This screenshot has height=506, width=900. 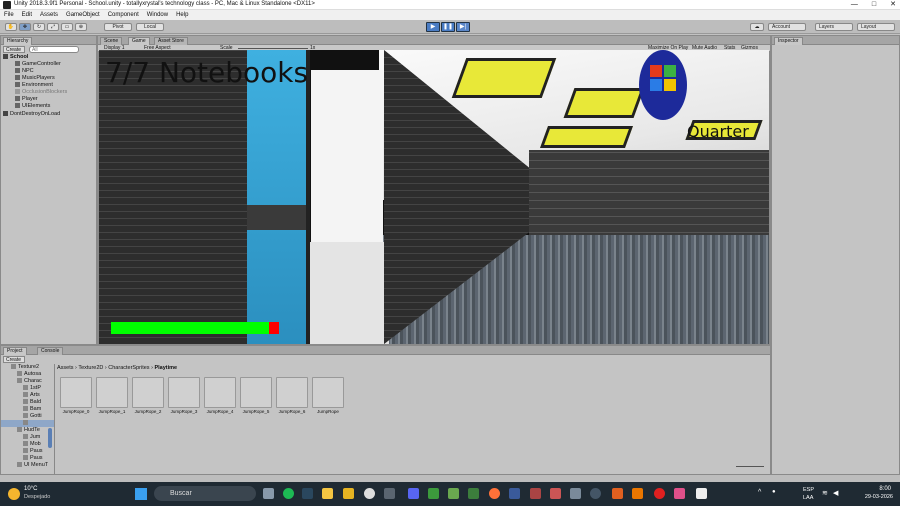 I want to click on move-tool-icon: ✥, so click(x=25, y=27).